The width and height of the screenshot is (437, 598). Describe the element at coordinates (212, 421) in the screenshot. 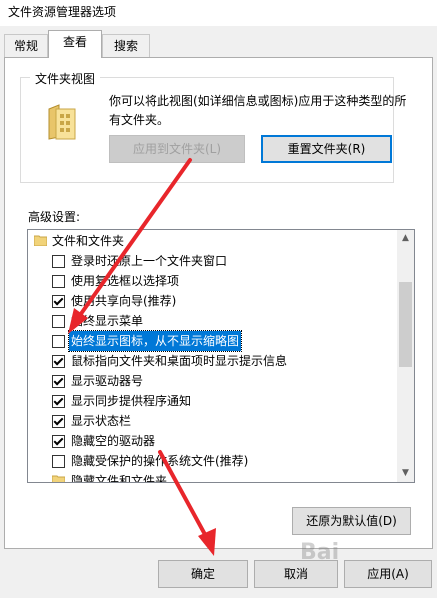

I see `setting-show-status-bar: 显示状态栏` at that location.